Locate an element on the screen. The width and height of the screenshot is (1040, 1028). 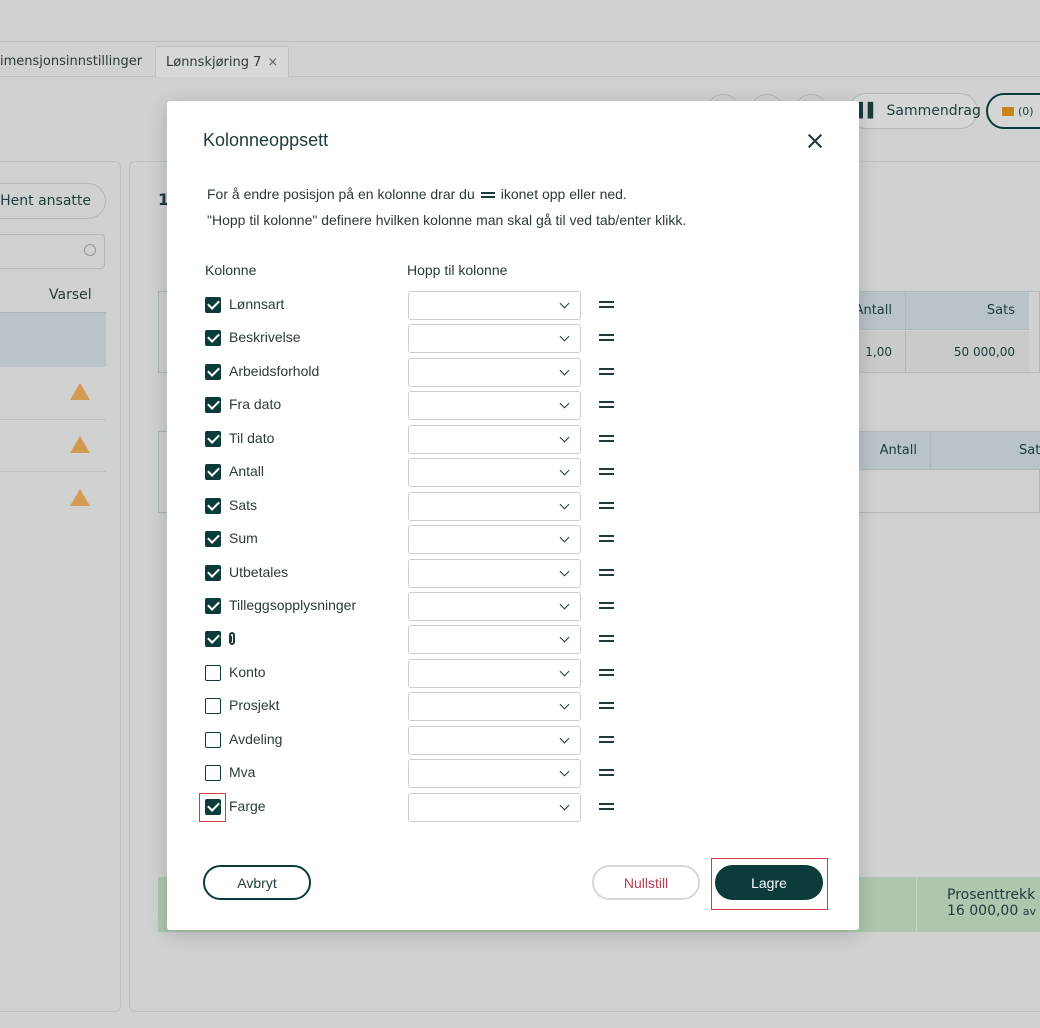
column-label: Antall is located at coordinates (247, 471).